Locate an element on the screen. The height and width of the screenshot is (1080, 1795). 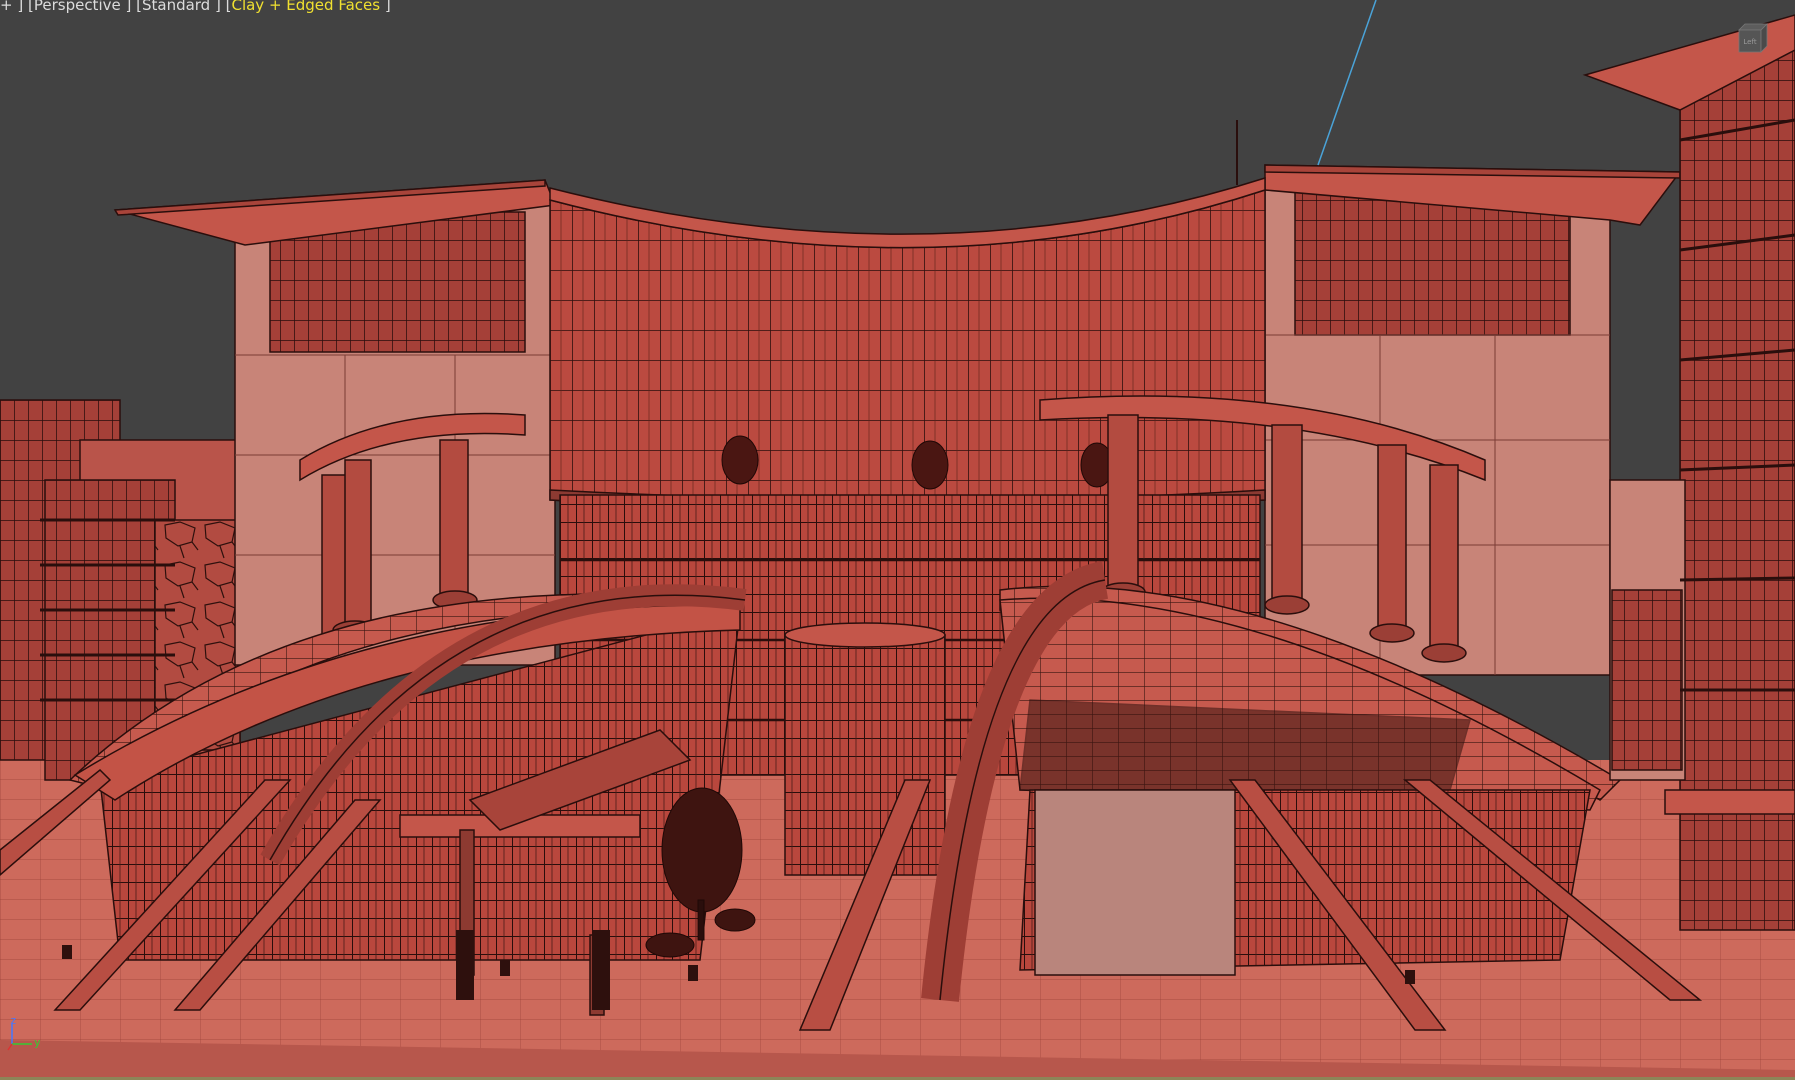
bracket-3: ] [ is located at coordinates (221, 7).